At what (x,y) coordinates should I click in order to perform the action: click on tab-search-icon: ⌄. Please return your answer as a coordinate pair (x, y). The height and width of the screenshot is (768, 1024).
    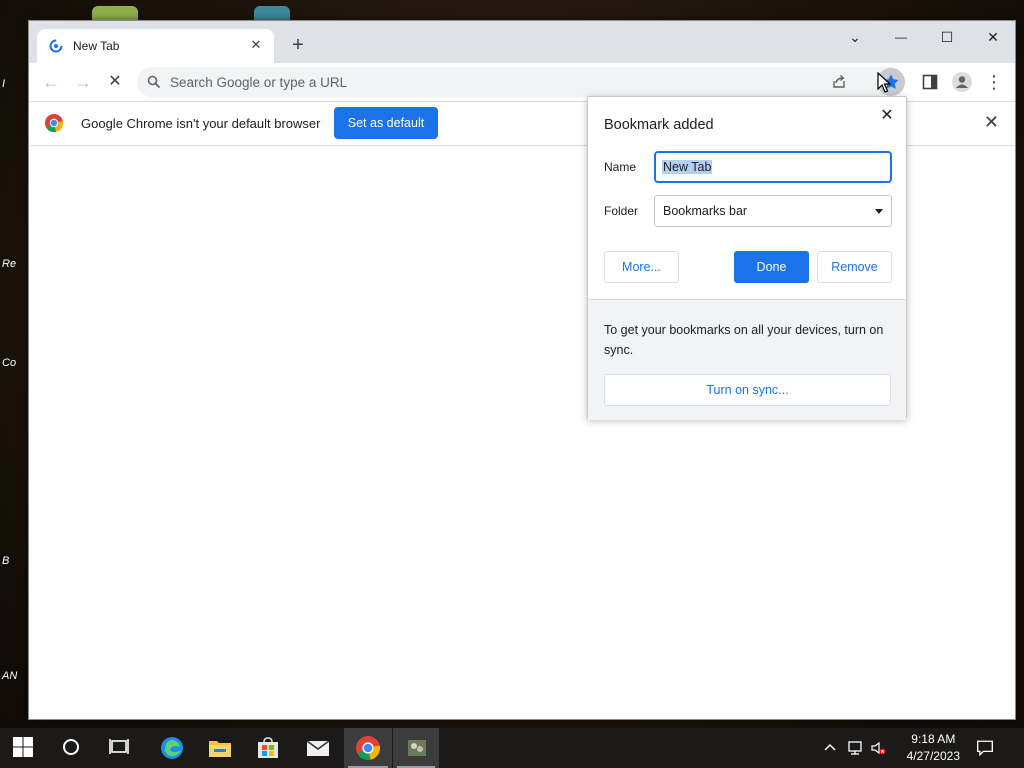
    Looking at the image, I should click on (855, 37).